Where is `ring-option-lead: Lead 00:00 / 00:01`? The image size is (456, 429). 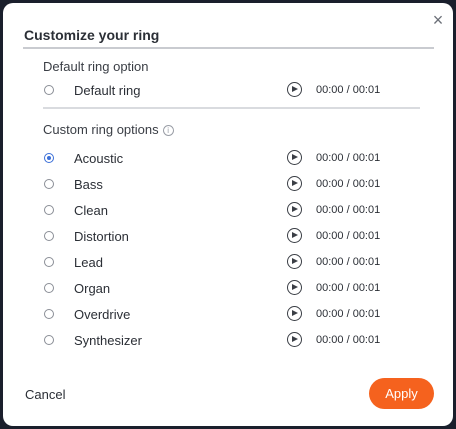 ring-option-lead: Lead 00:00 / 00:01 is located at coordinates (218, 262).